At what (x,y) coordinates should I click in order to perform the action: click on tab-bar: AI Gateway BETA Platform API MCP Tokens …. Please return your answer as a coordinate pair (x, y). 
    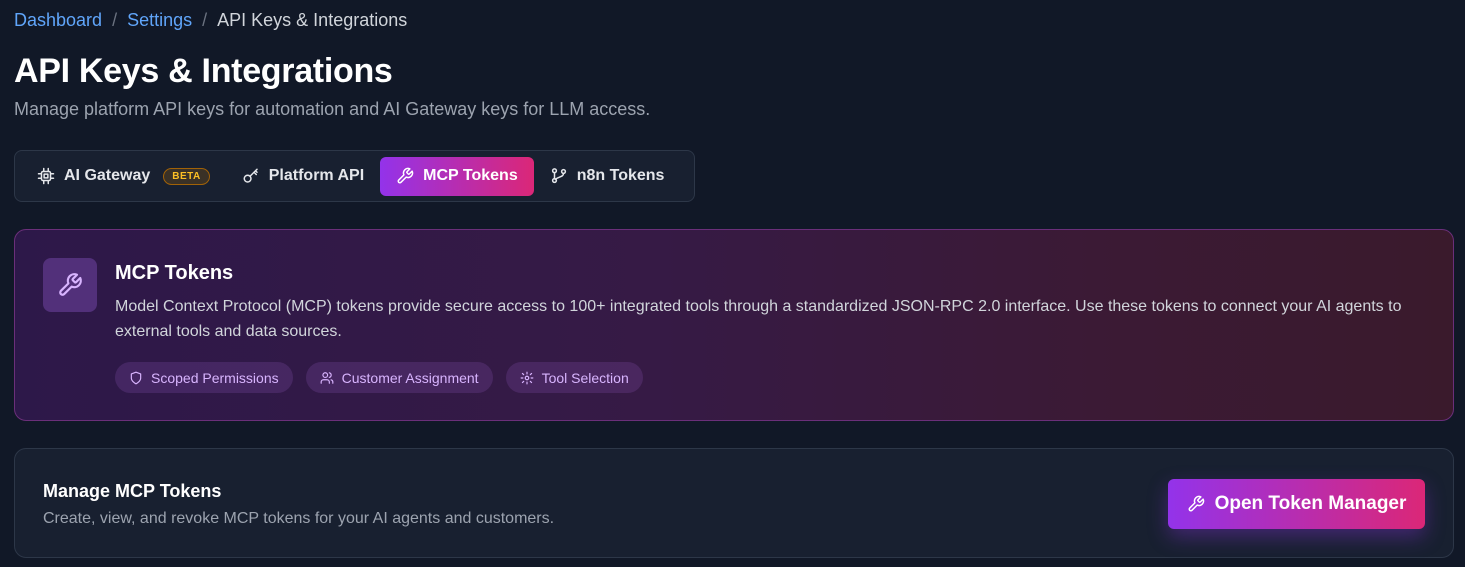
    Looking at the image, I should click on (354, 176).